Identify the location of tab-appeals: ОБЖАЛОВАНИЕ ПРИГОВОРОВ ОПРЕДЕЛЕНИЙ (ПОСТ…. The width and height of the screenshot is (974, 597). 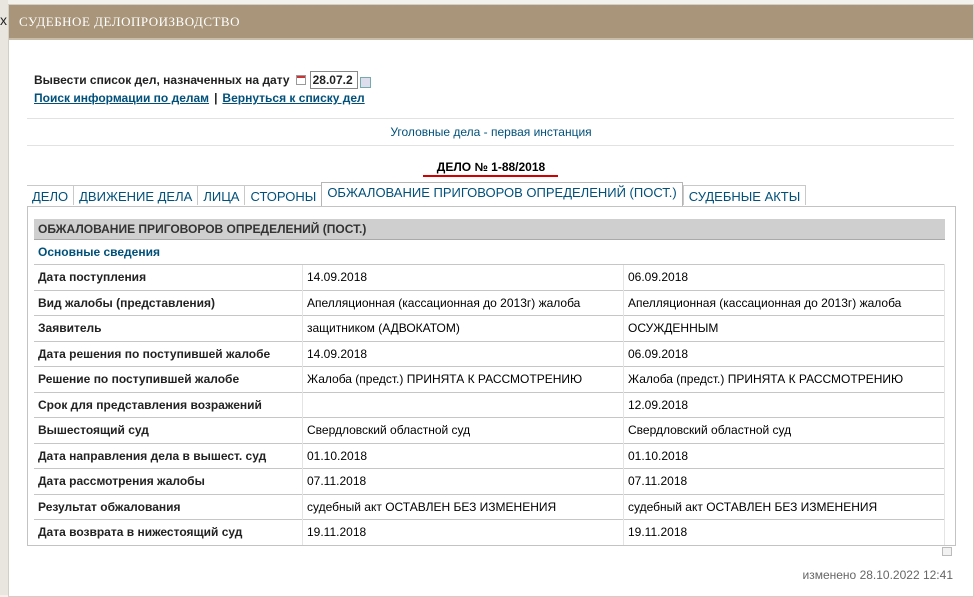
(502, 194).